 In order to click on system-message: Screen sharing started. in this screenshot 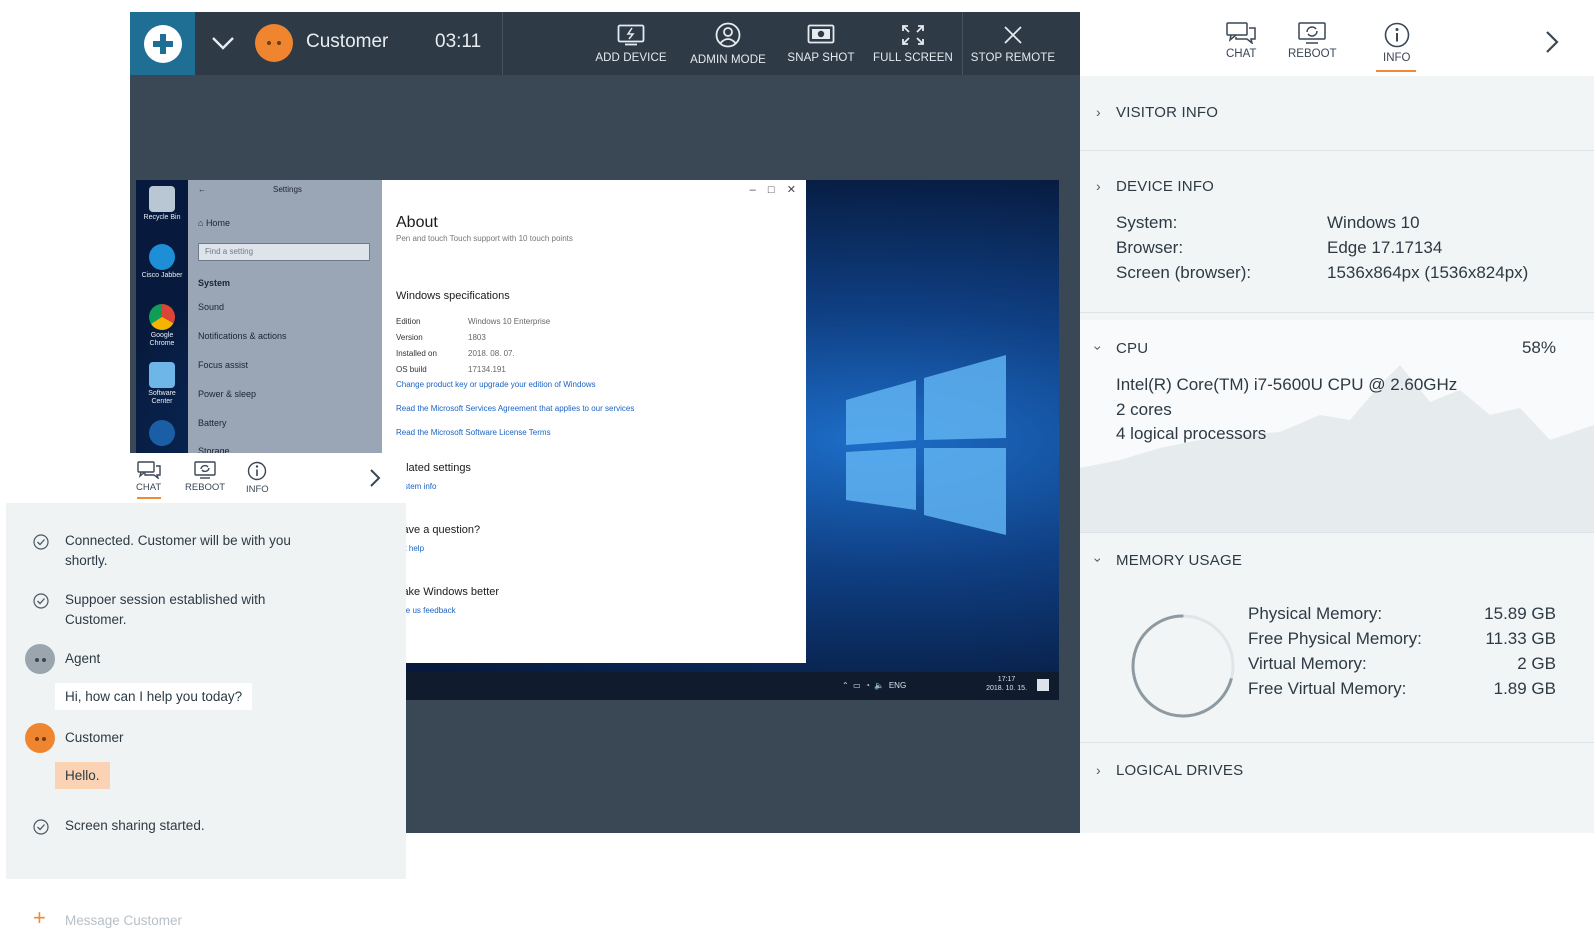, I will do `click(180, 826)`.